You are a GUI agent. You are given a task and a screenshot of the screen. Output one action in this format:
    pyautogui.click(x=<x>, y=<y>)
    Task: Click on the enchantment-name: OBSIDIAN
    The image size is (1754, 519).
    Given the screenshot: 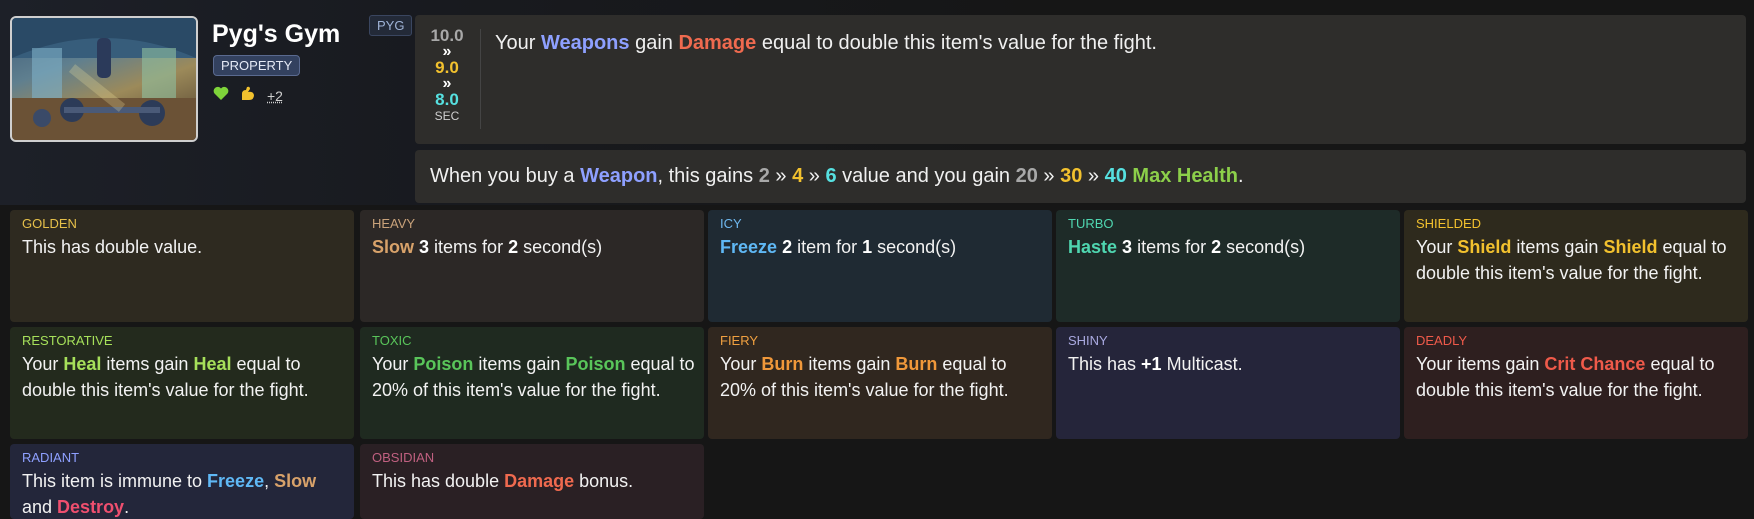 What is the action you would take?
    pyautogui.click(x=403, y=457)
    